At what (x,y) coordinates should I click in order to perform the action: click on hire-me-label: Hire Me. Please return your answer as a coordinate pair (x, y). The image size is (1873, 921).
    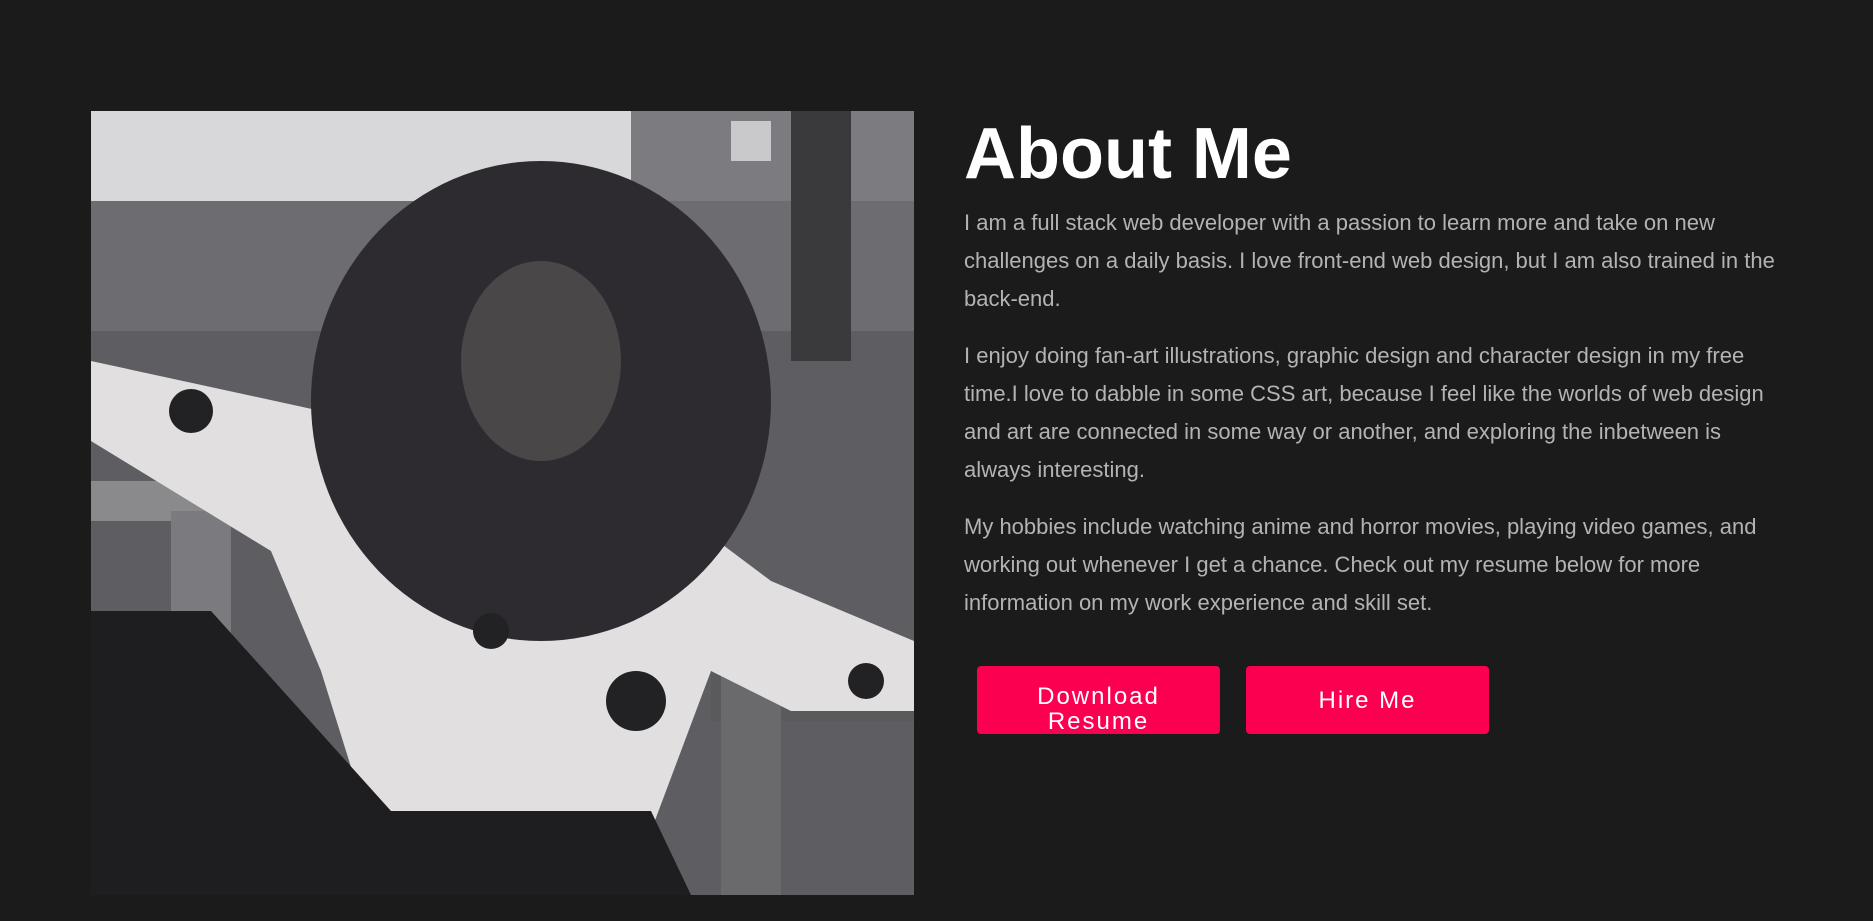
    Looking at the image, I should click on (1367, 700).